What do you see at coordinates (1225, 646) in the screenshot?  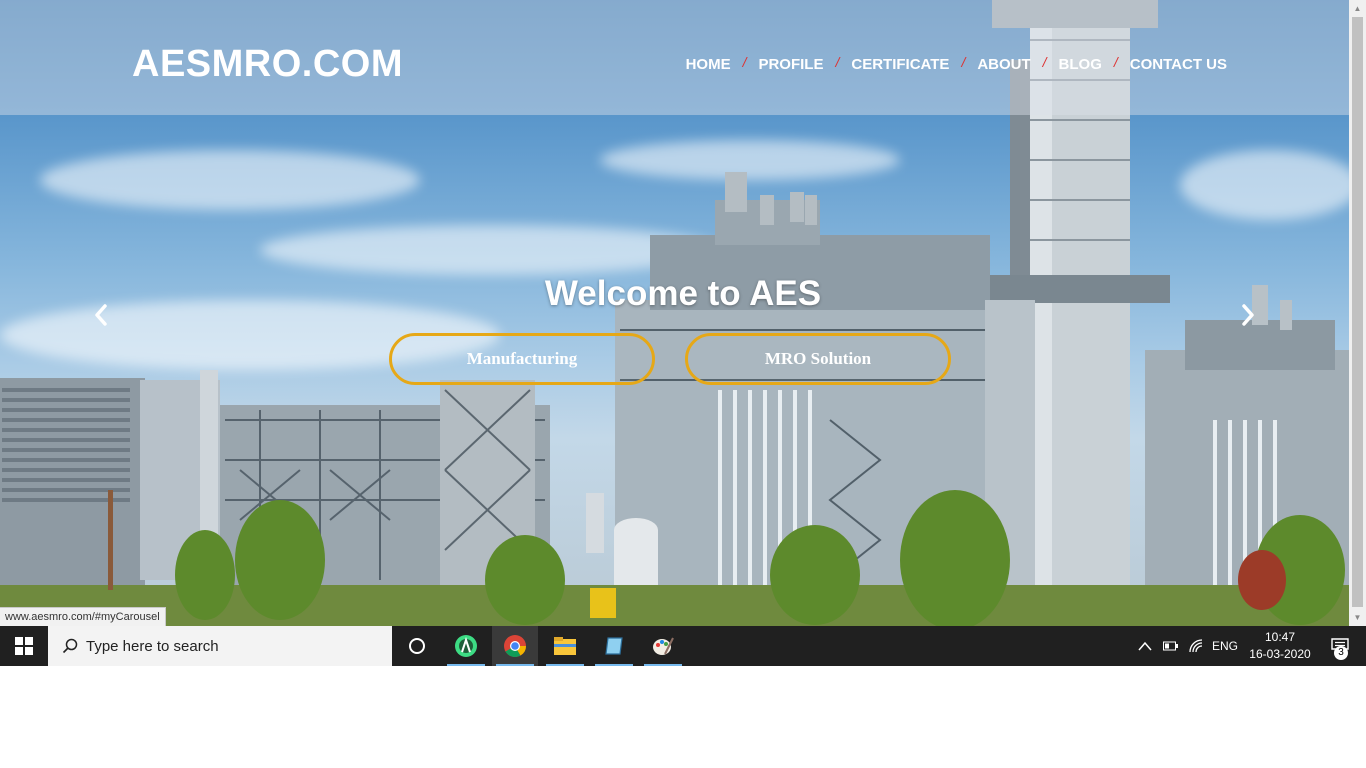 I see `language-indicator: ENG` at bounding box center [1225, 646].